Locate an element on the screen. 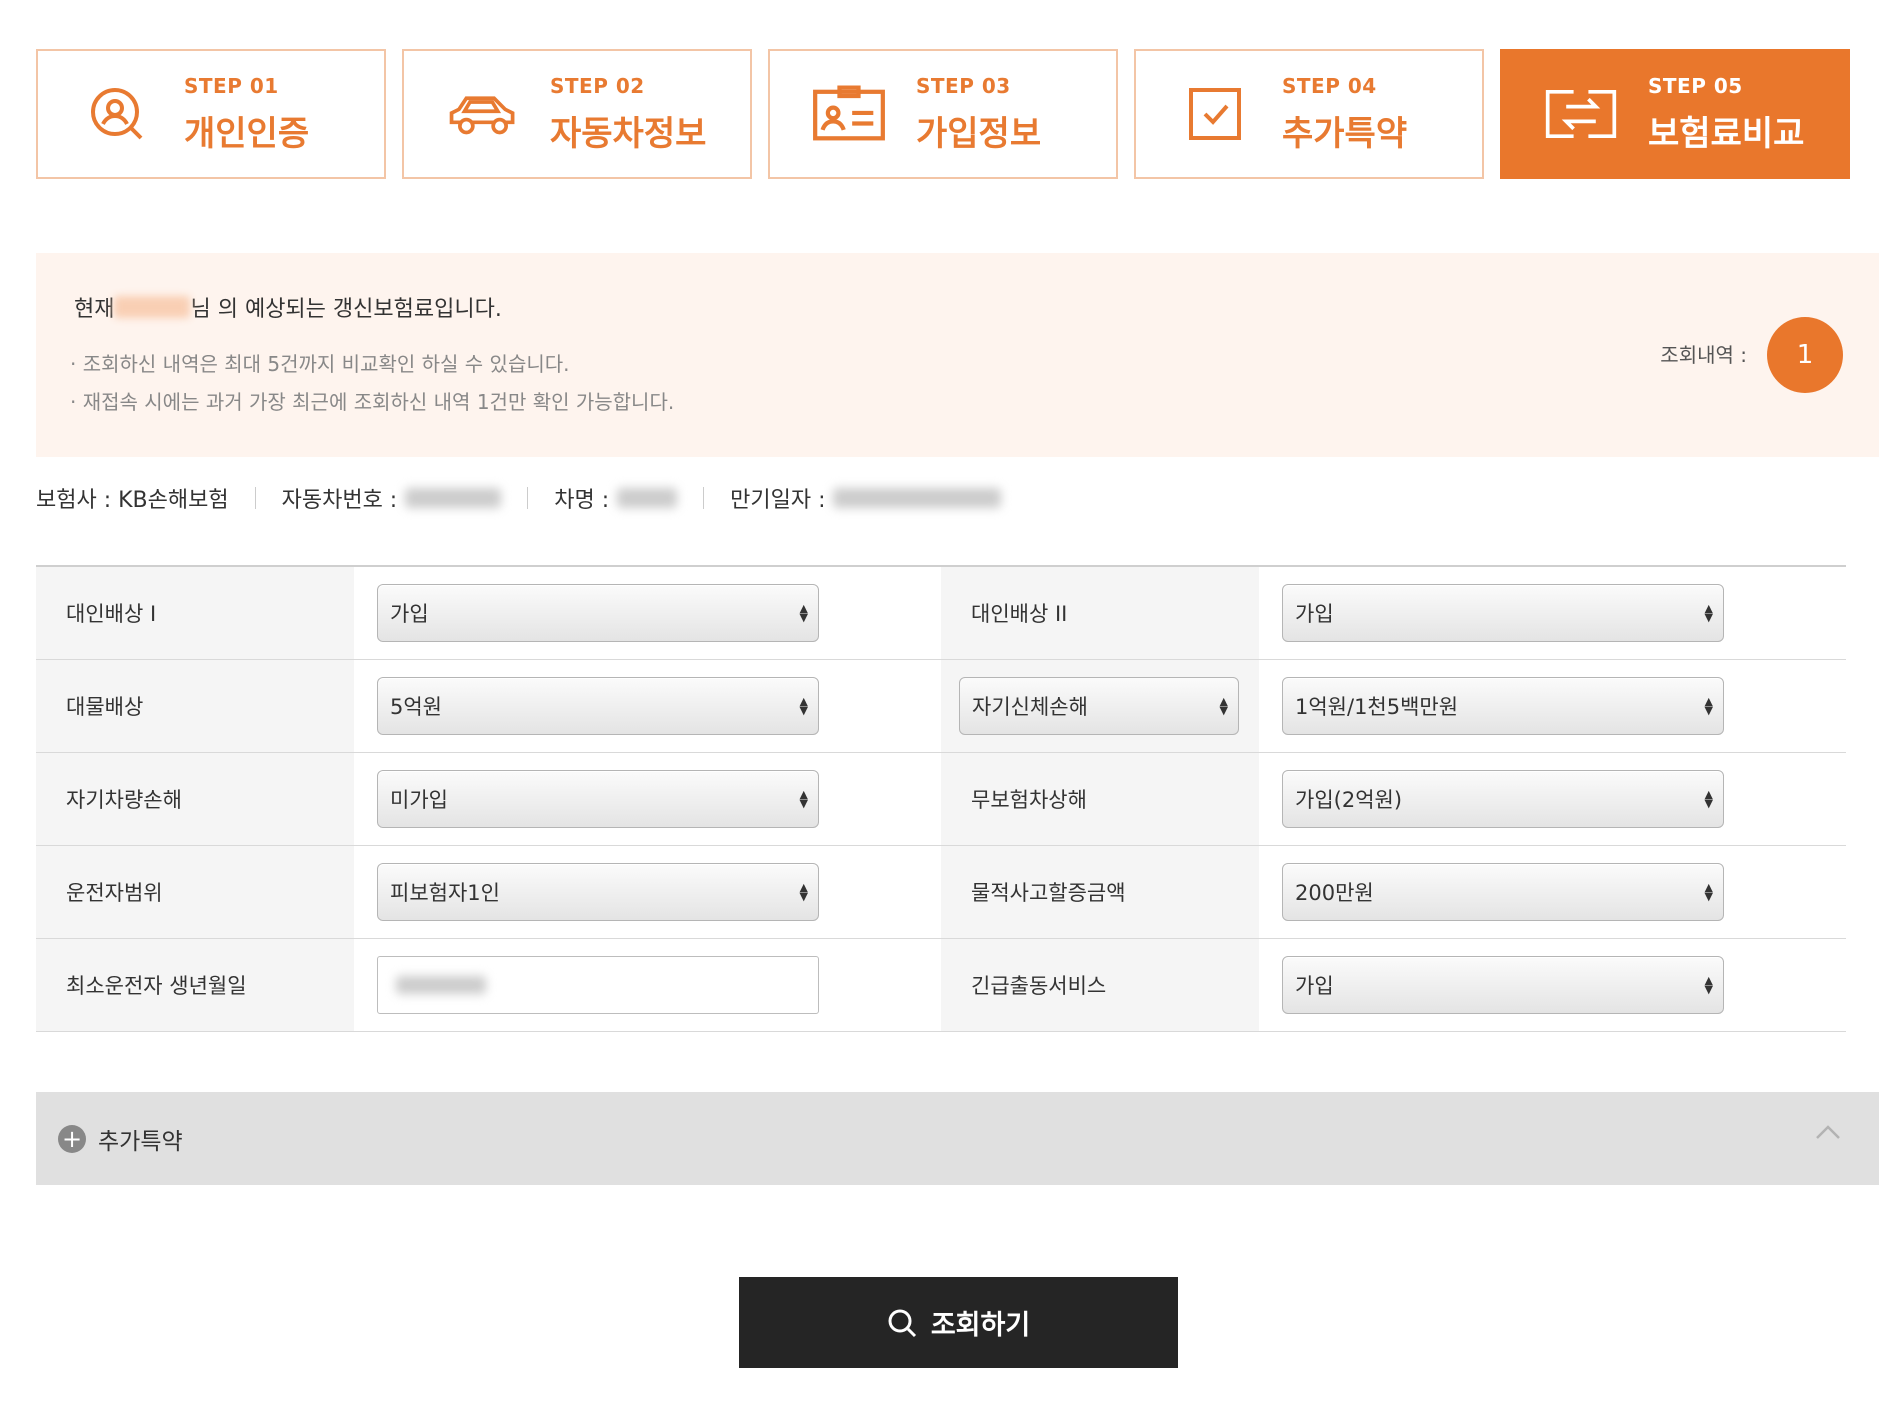  notice-suffix: 님 의 예상되는 갱신보험료입니다. is located at coordinates (346, 309).